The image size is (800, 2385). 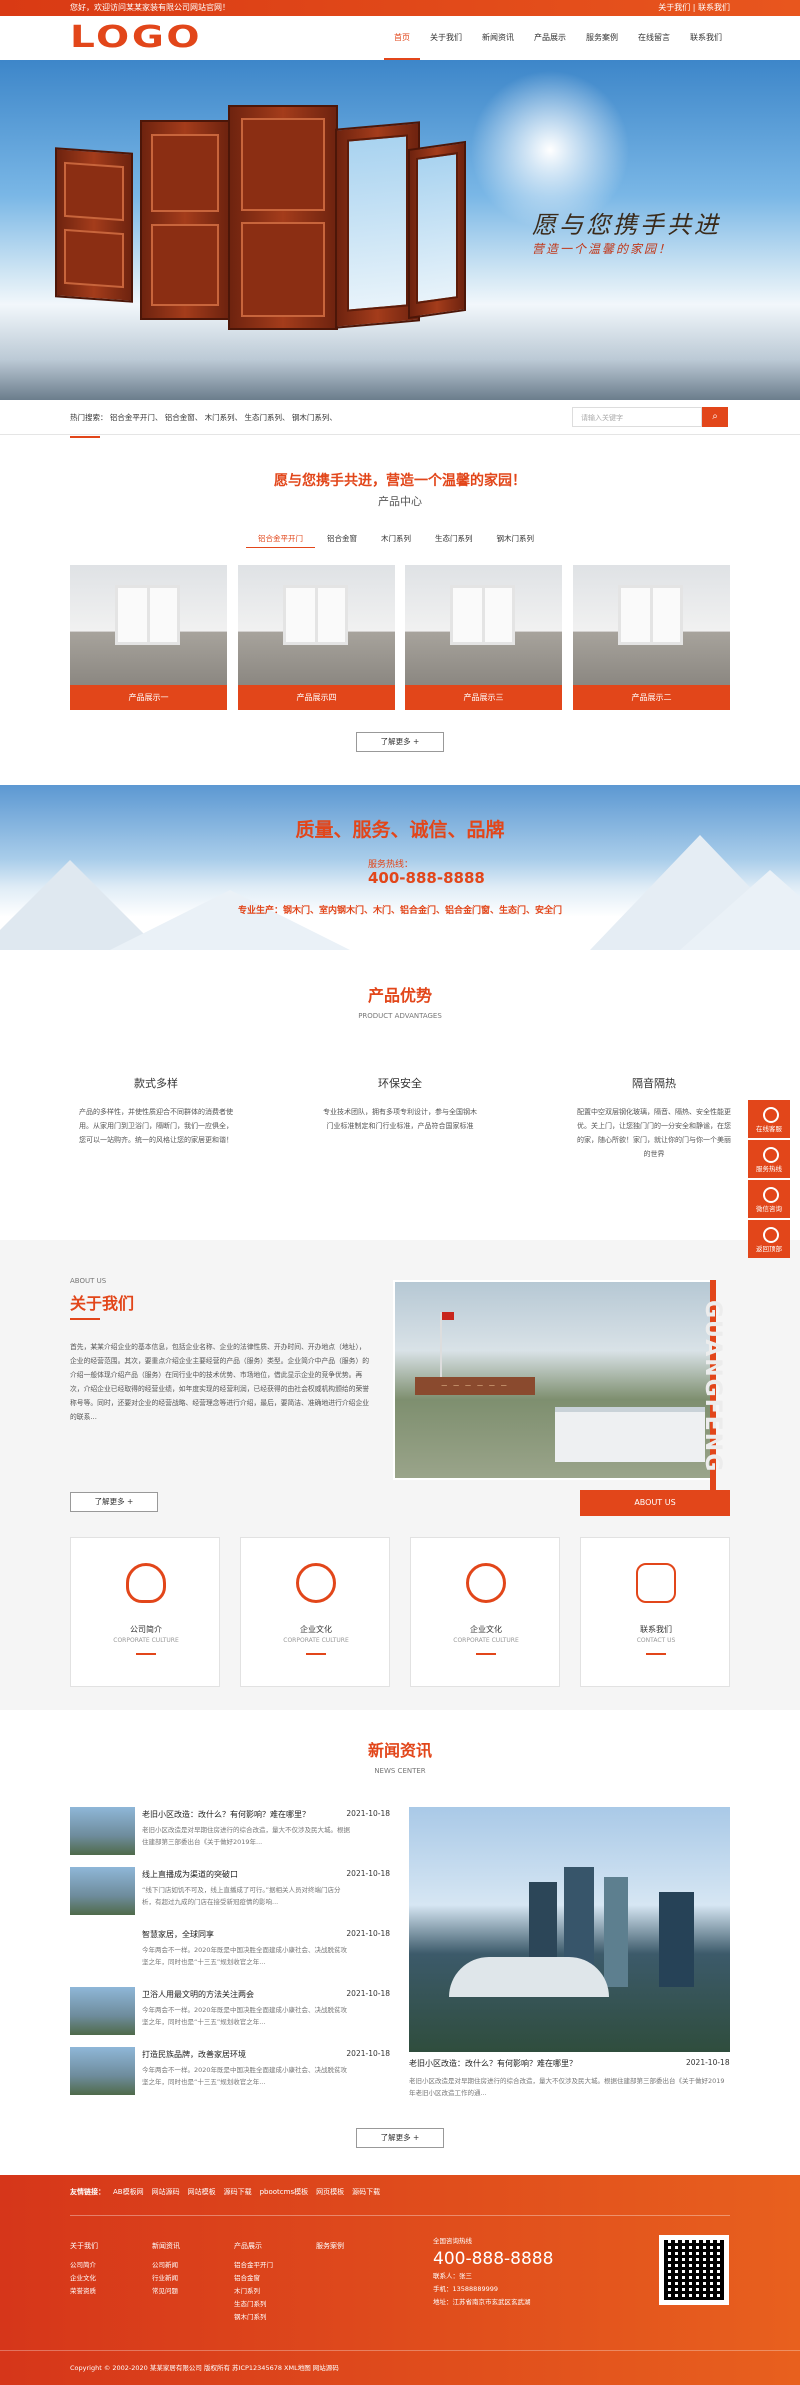 I want to click on featured-news-image, so click(x=569, y=1929).